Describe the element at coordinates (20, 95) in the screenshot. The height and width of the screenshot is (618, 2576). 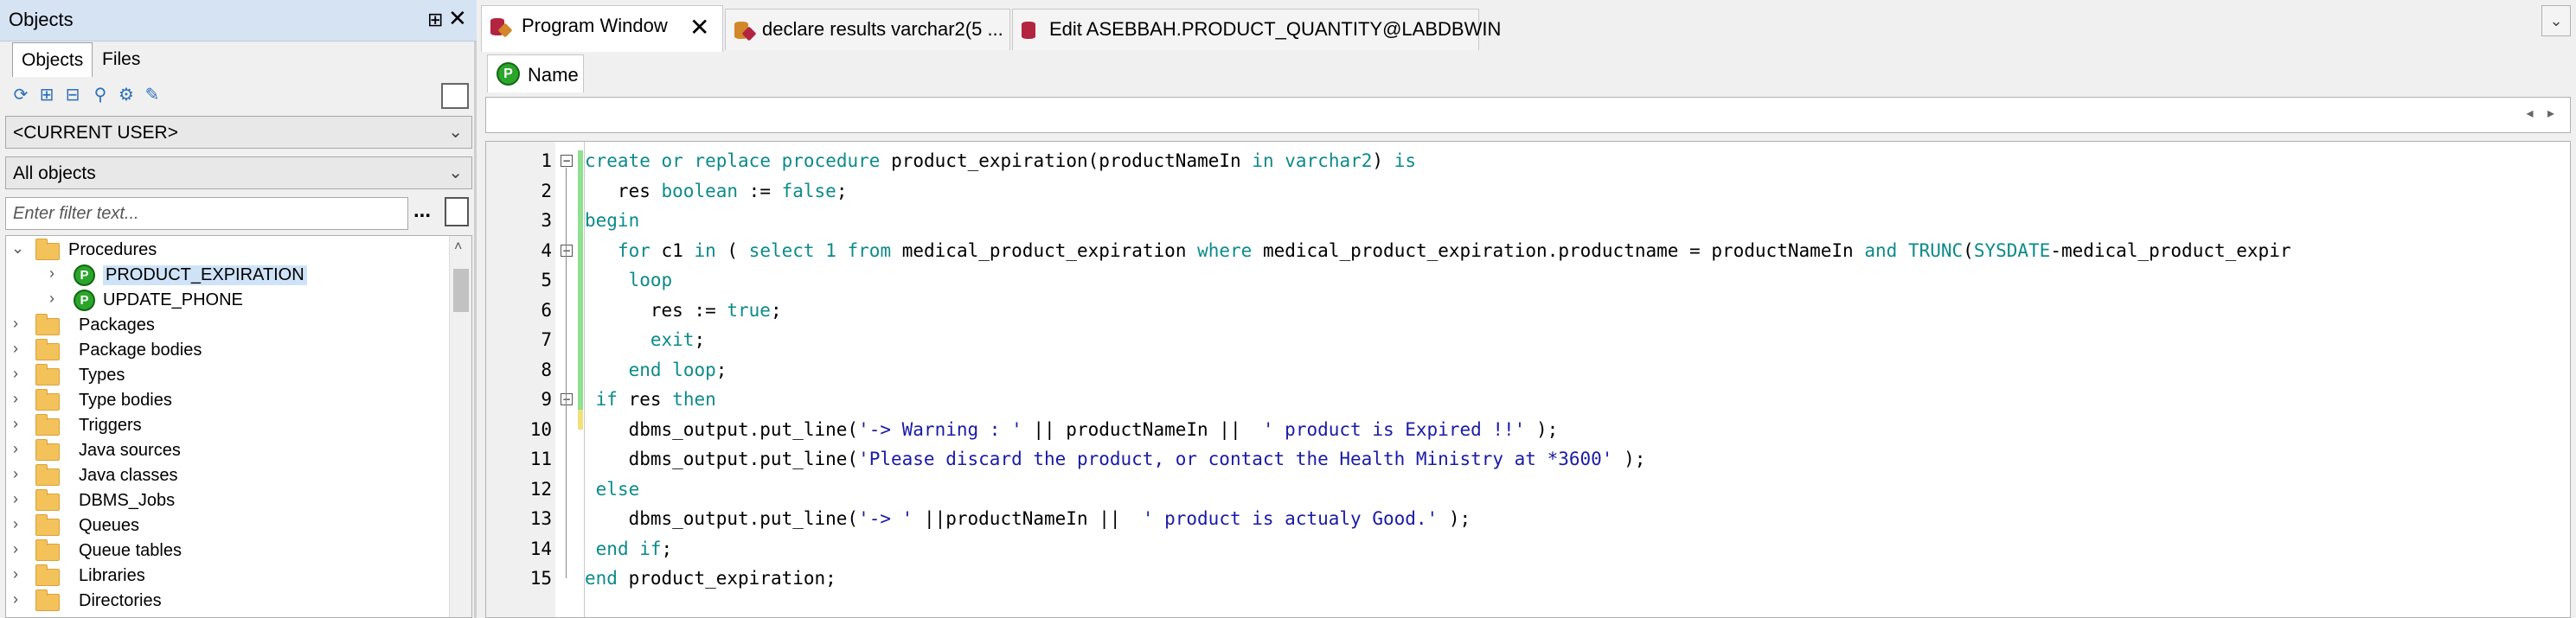
I see `refresh-icon: ⟳` at that location.